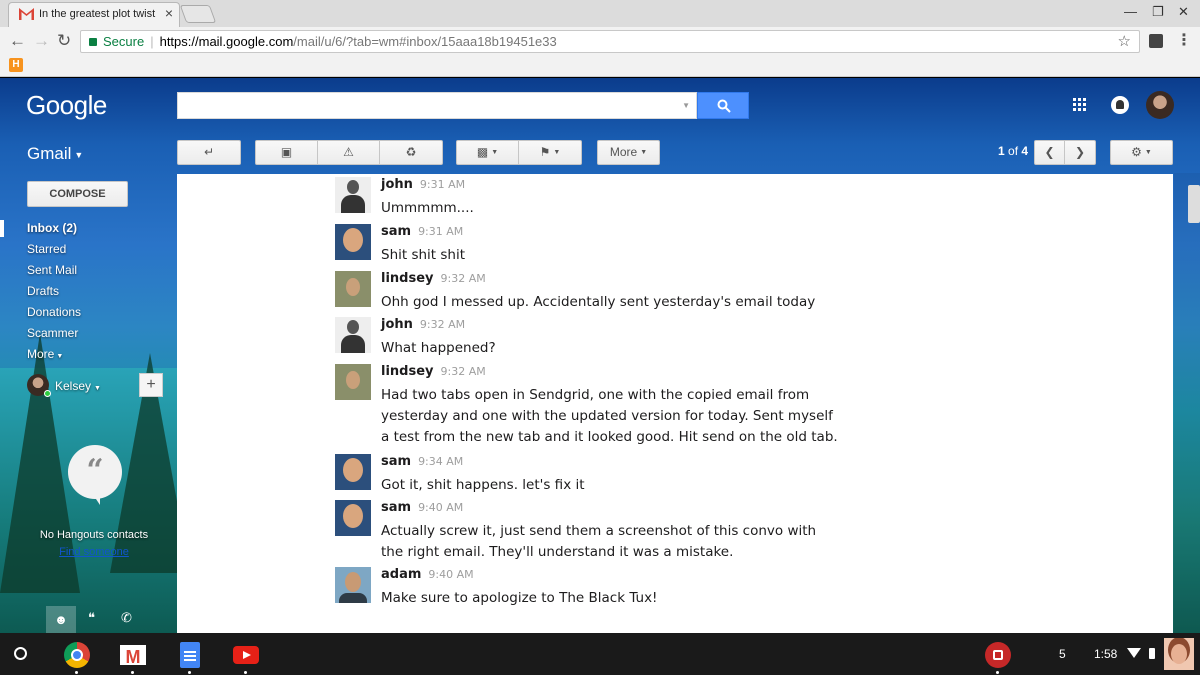 Image resolution: width=1200 pixels, height=675 pixels. I want to click on apps-grid-icon, so click(1080, 105).